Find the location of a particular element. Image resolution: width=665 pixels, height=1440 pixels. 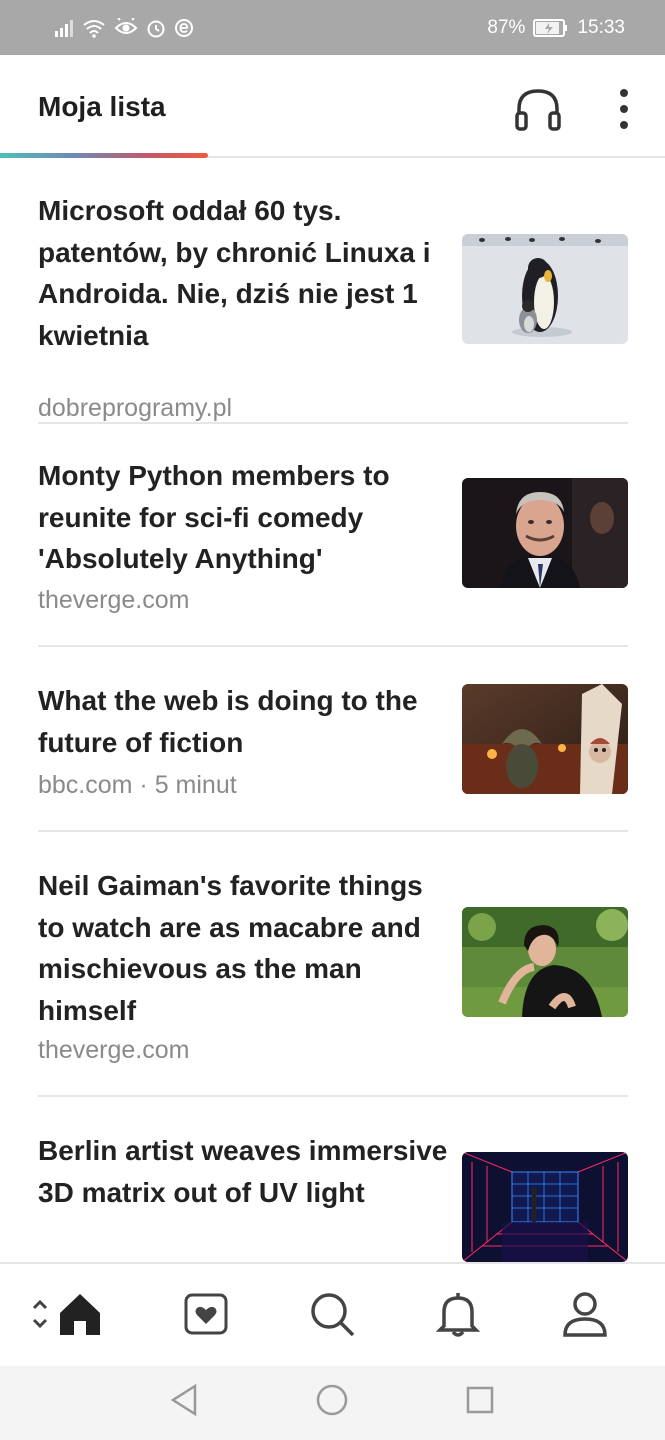

nav-saved is located at coordinates (206, 1316).